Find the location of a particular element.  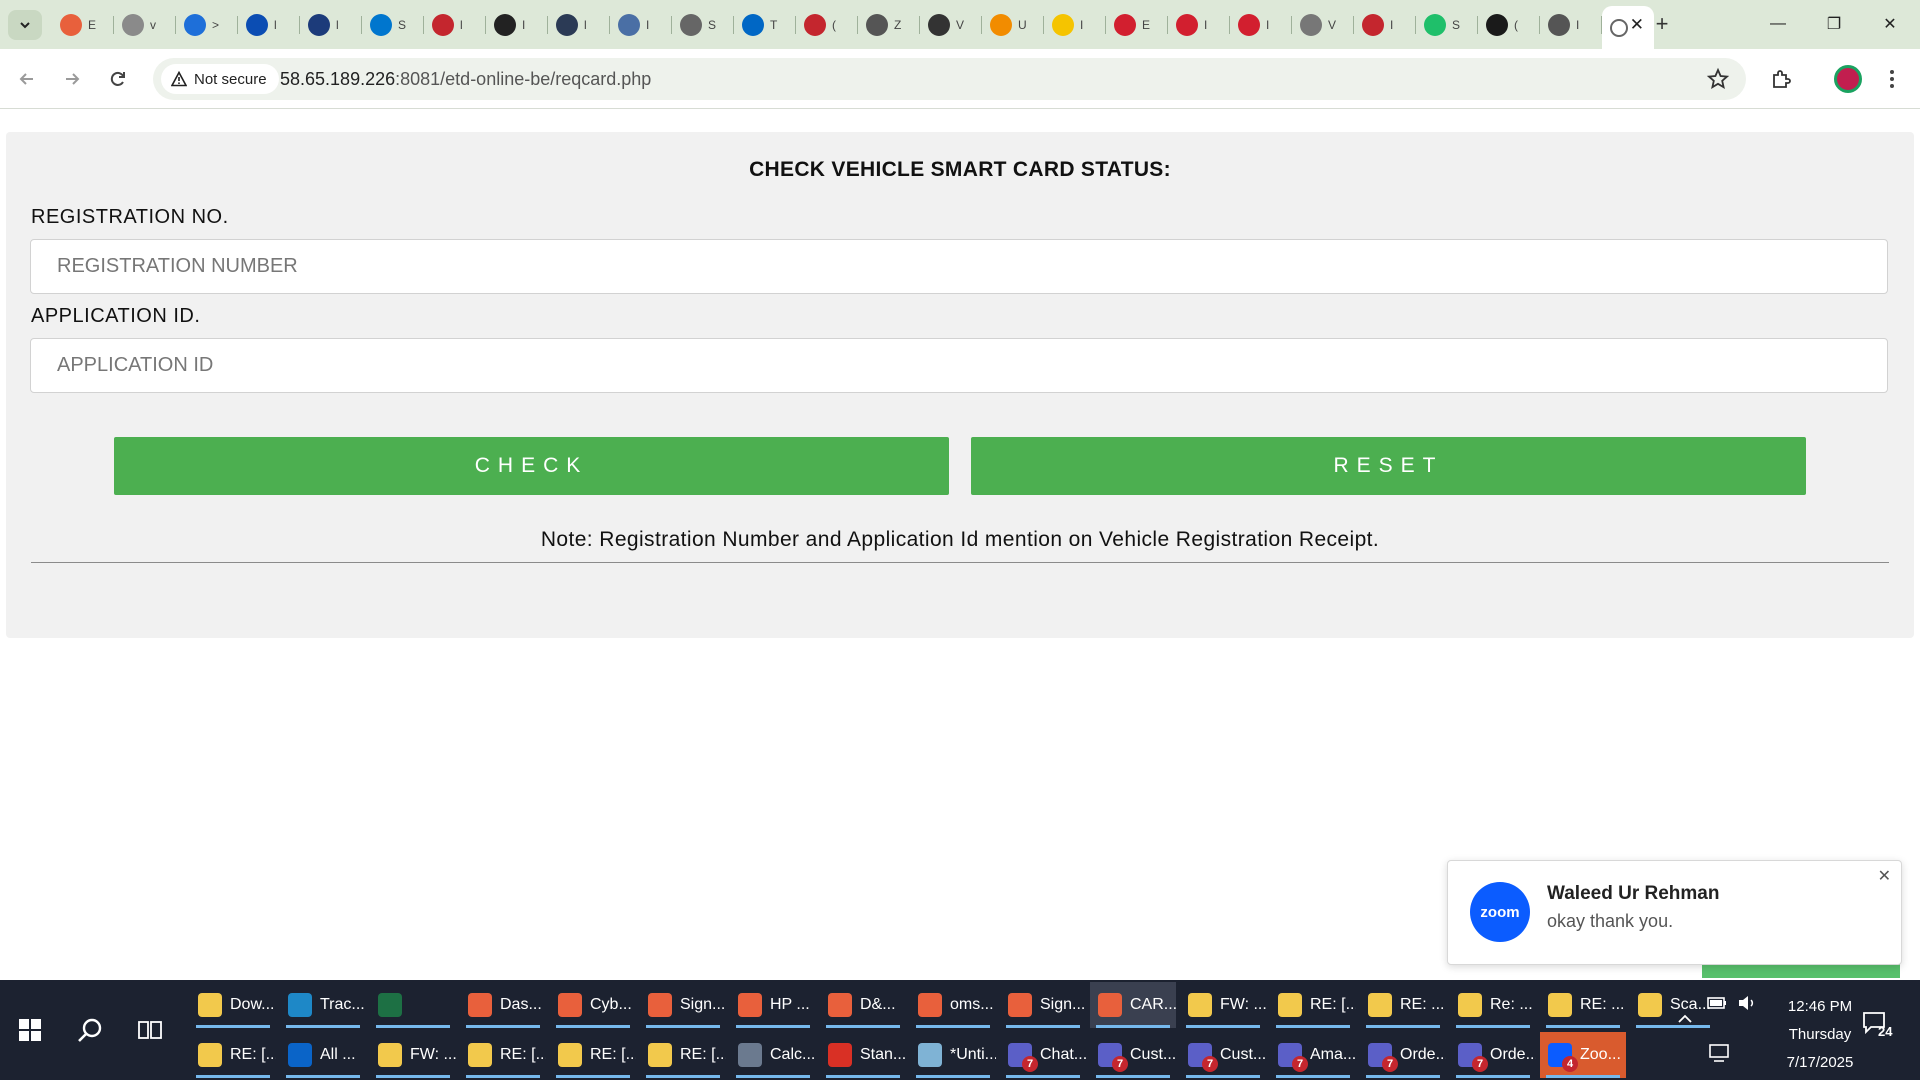

browser-menu-button is located at coordinates (1892, 79).